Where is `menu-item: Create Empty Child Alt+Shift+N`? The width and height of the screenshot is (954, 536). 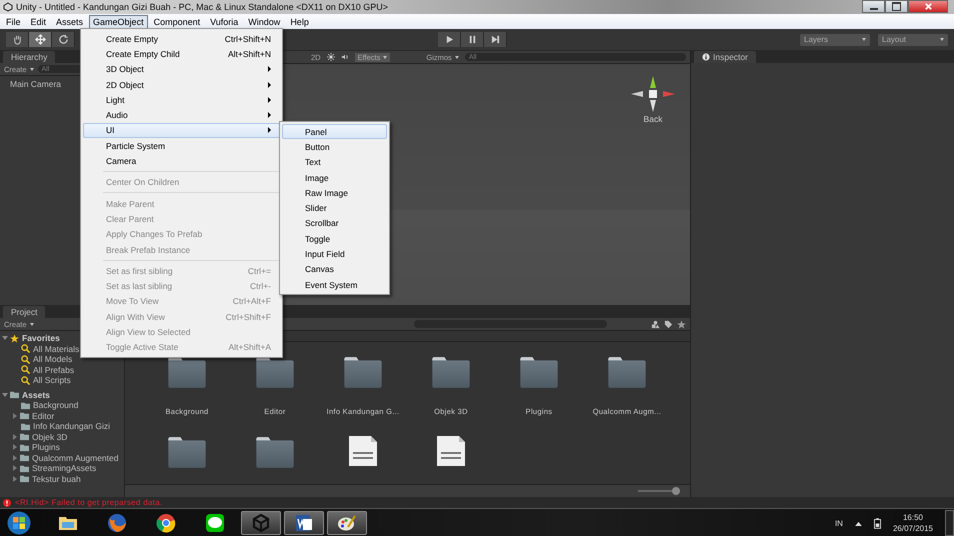
menu-item: Create Empty Child Alt+Shift+N is located at coordinates (181, 54).